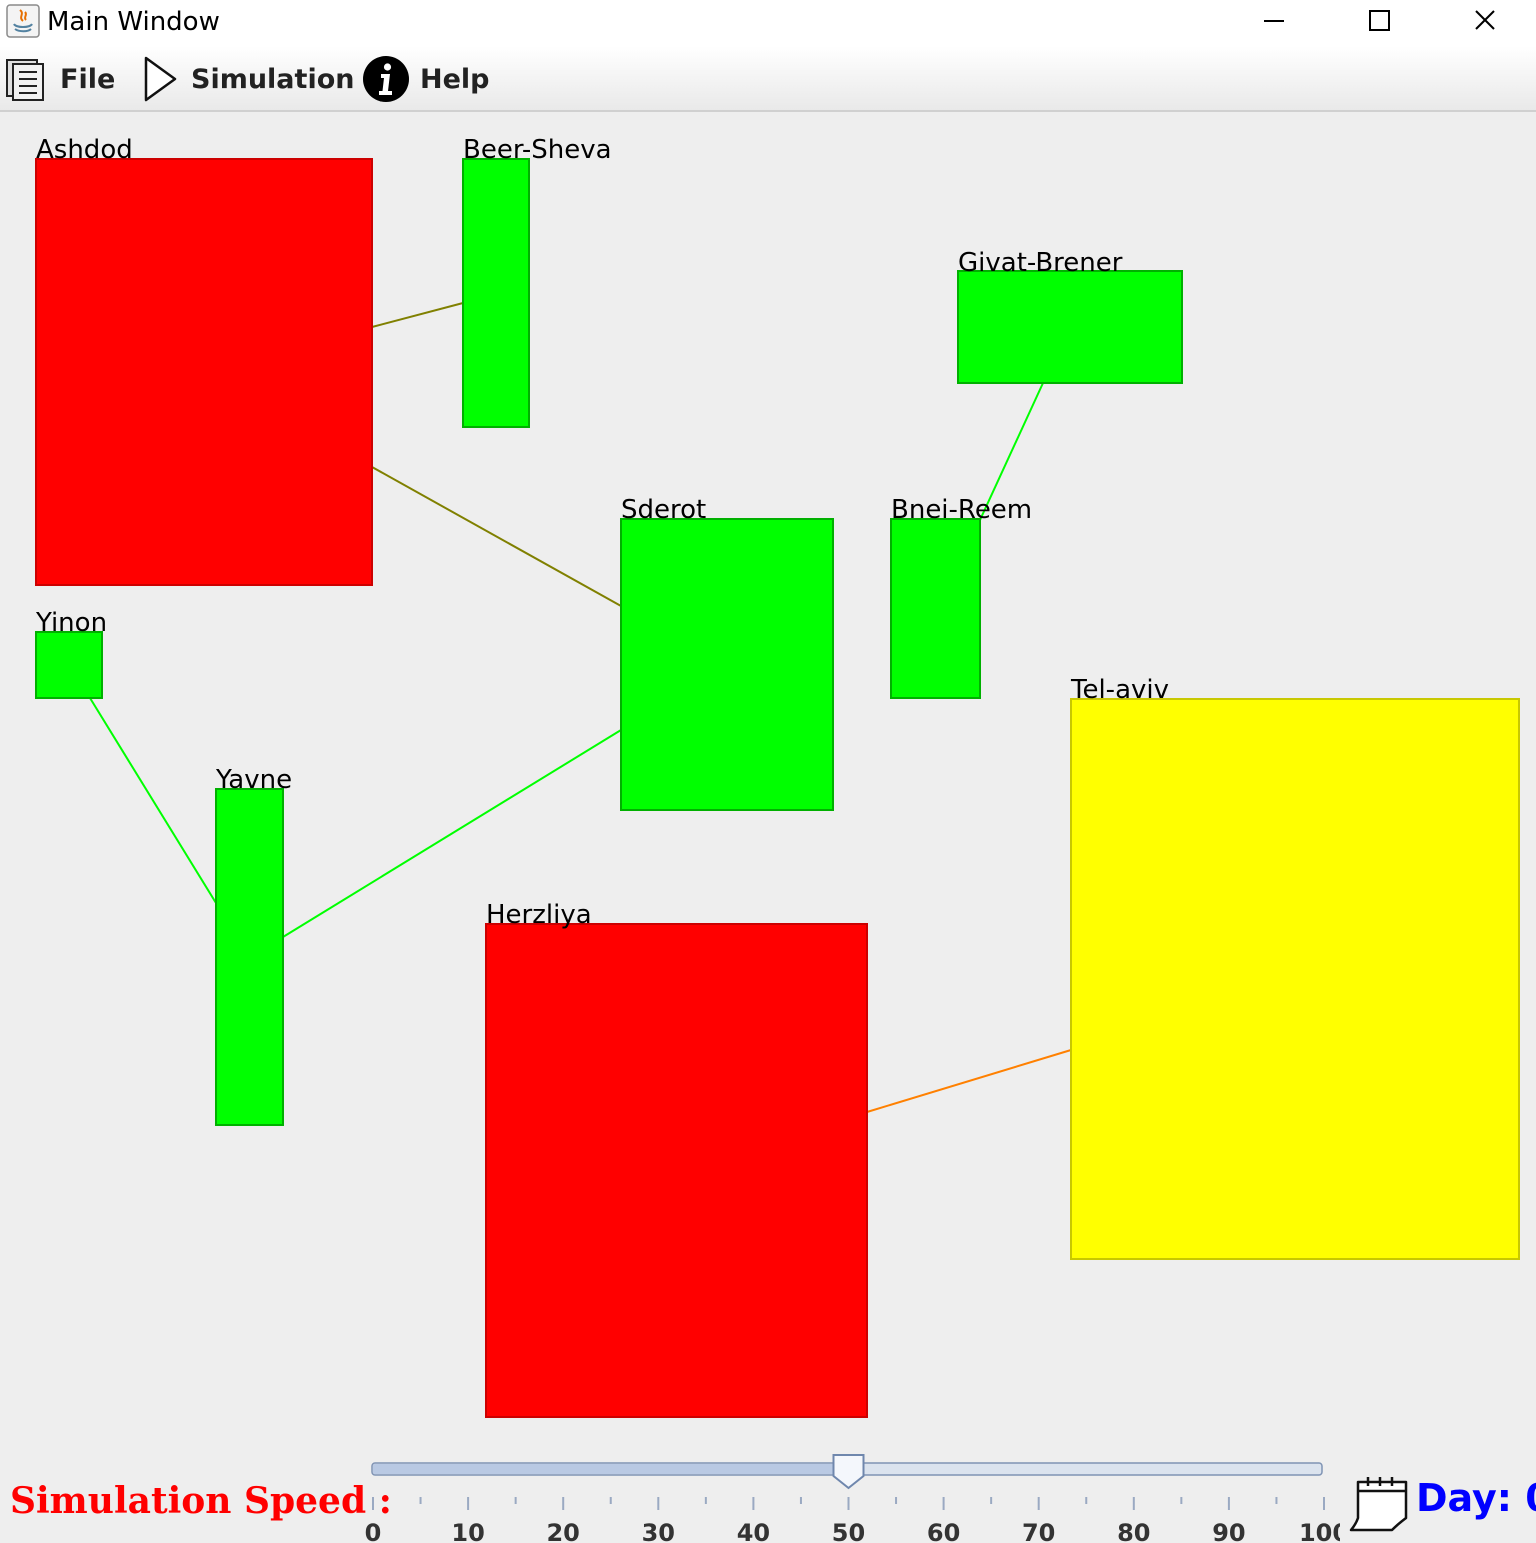 The width and height of the screenshot is (1536, 1543). I want to click on city-yavne: Yavne, so click(253, 945).